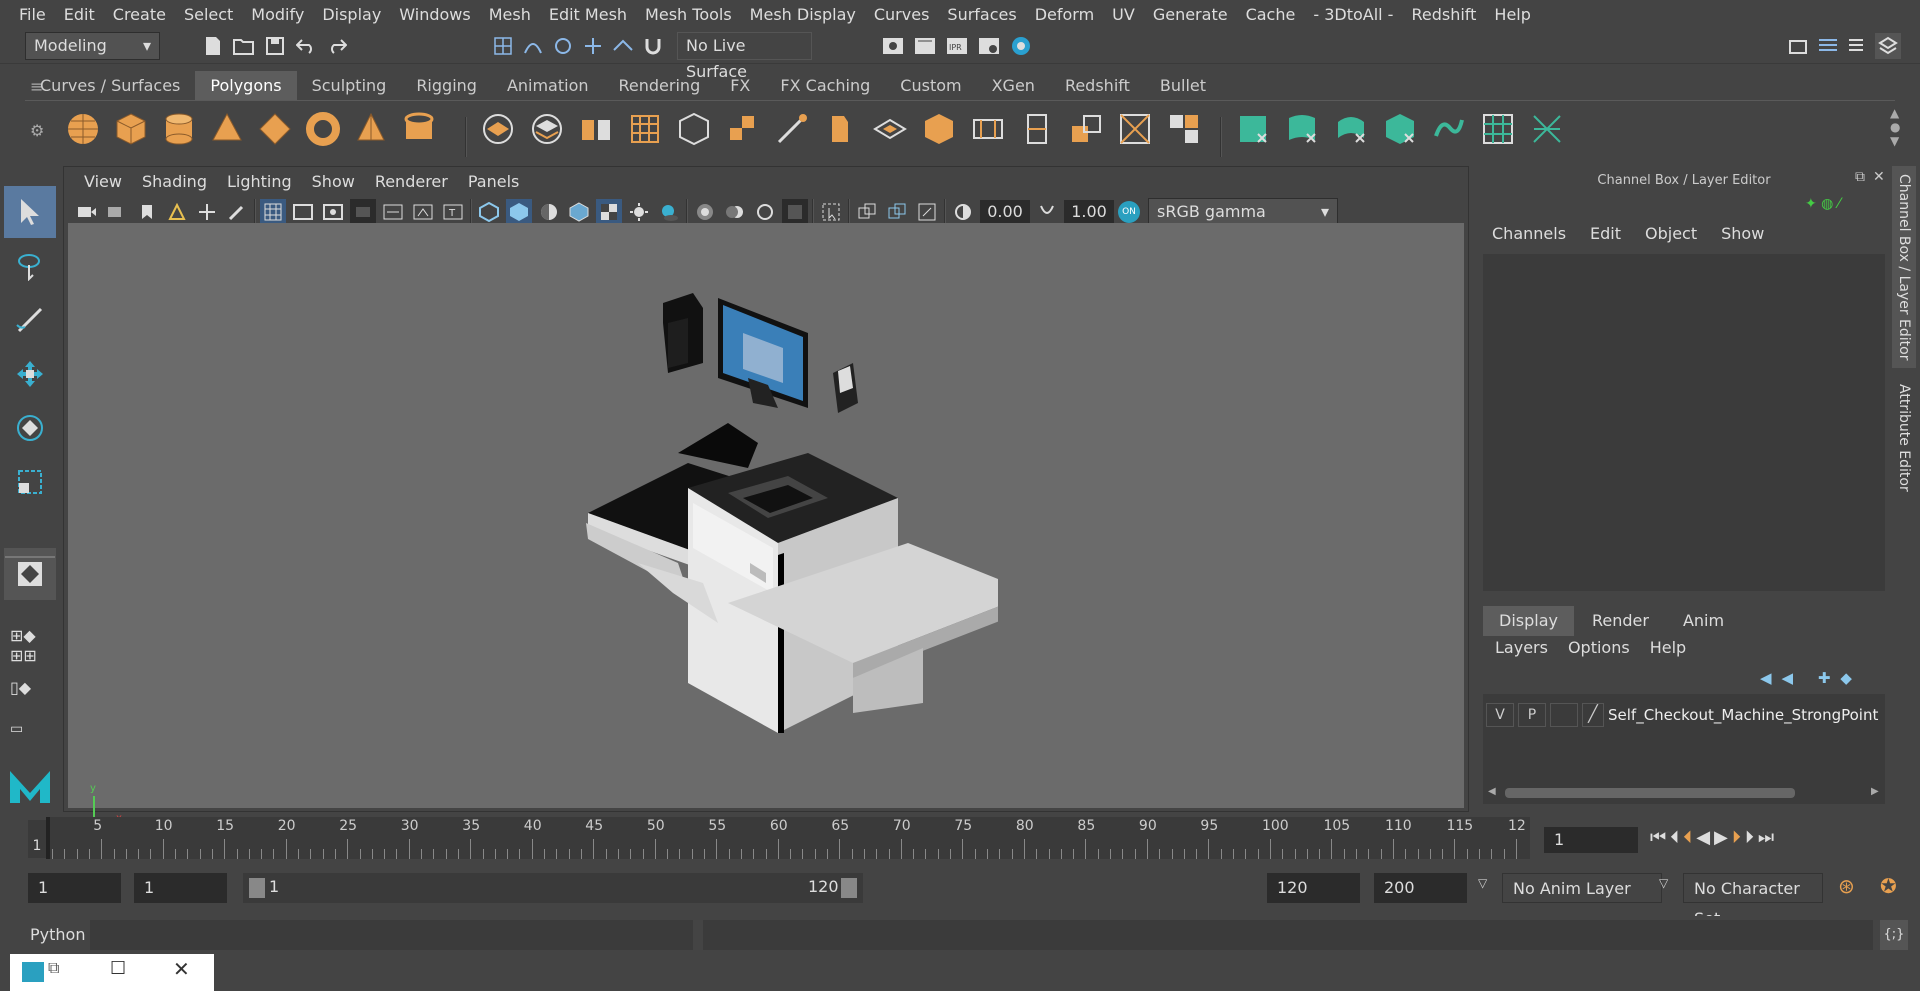 The image size is (1920, 991). Describe the element at coordinates (273, 212) in the screenshot. I see `grid-toggle-icon` at that location.